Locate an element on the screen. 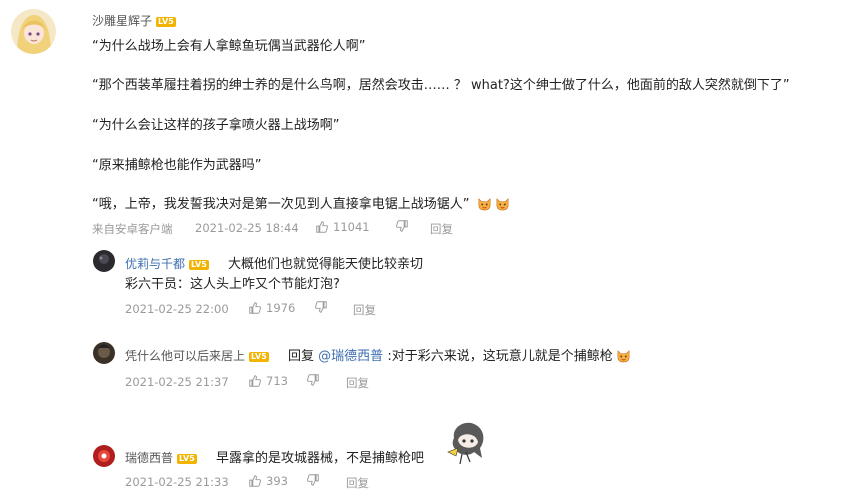 The image size is (856, 497). reply-author-name: 瑞德西普 is located at coordinates (149, 458).